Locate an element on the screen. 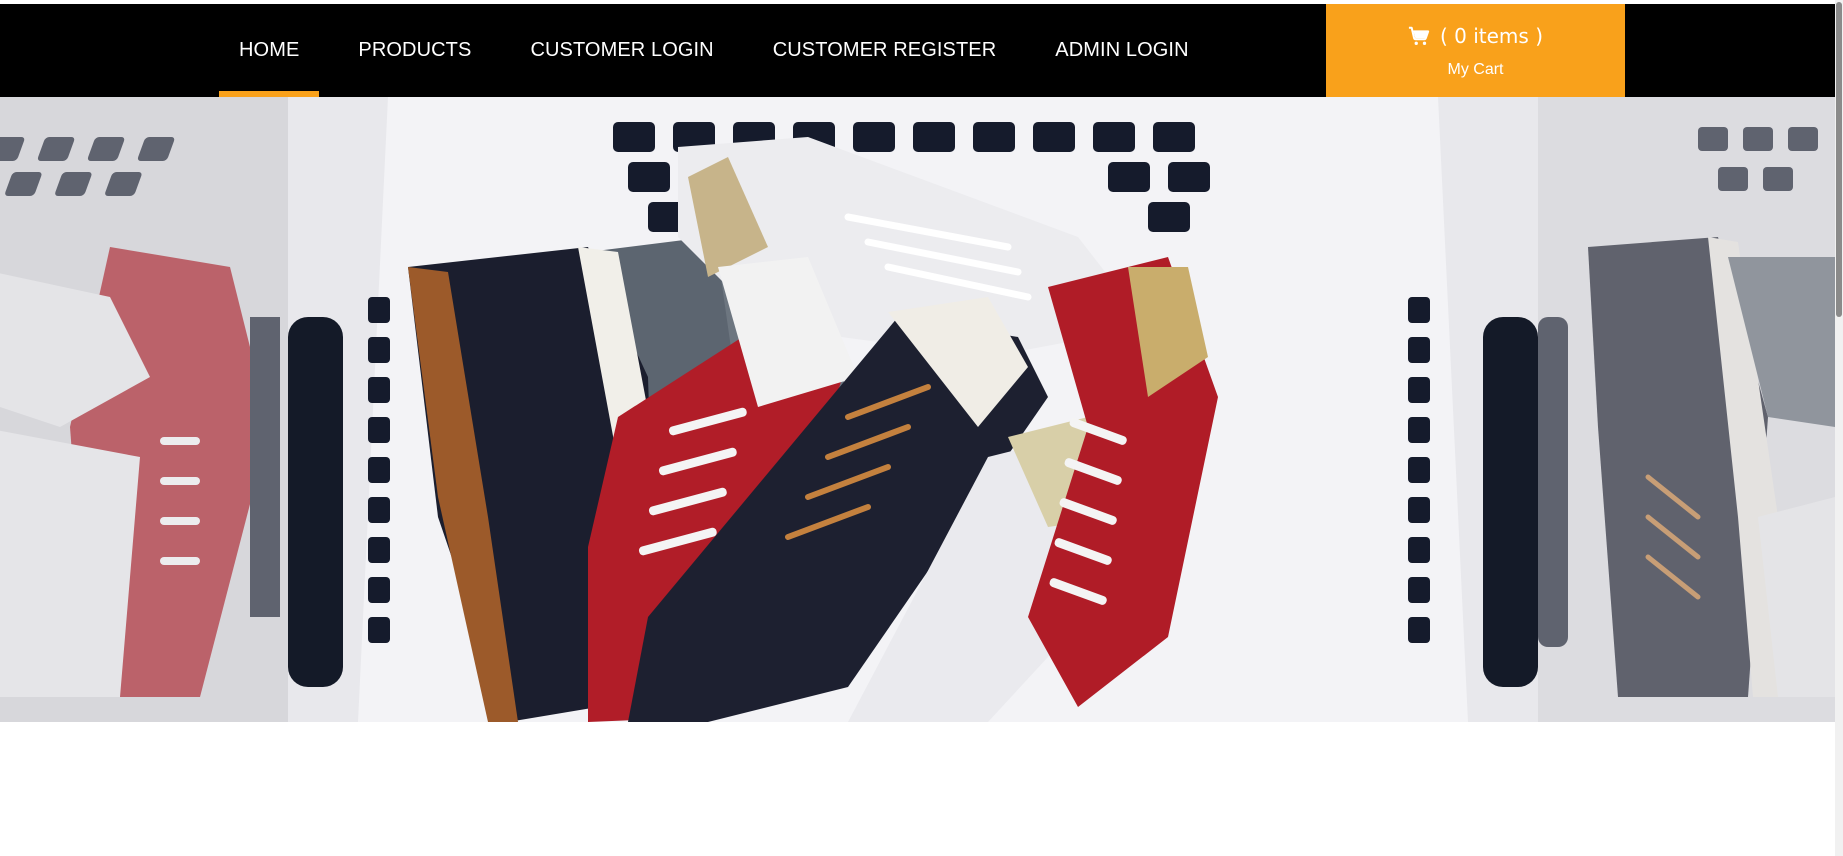 This screenshot has height=856, width=1843. hero-prev-slide-image is located at coordinates (144, 409).